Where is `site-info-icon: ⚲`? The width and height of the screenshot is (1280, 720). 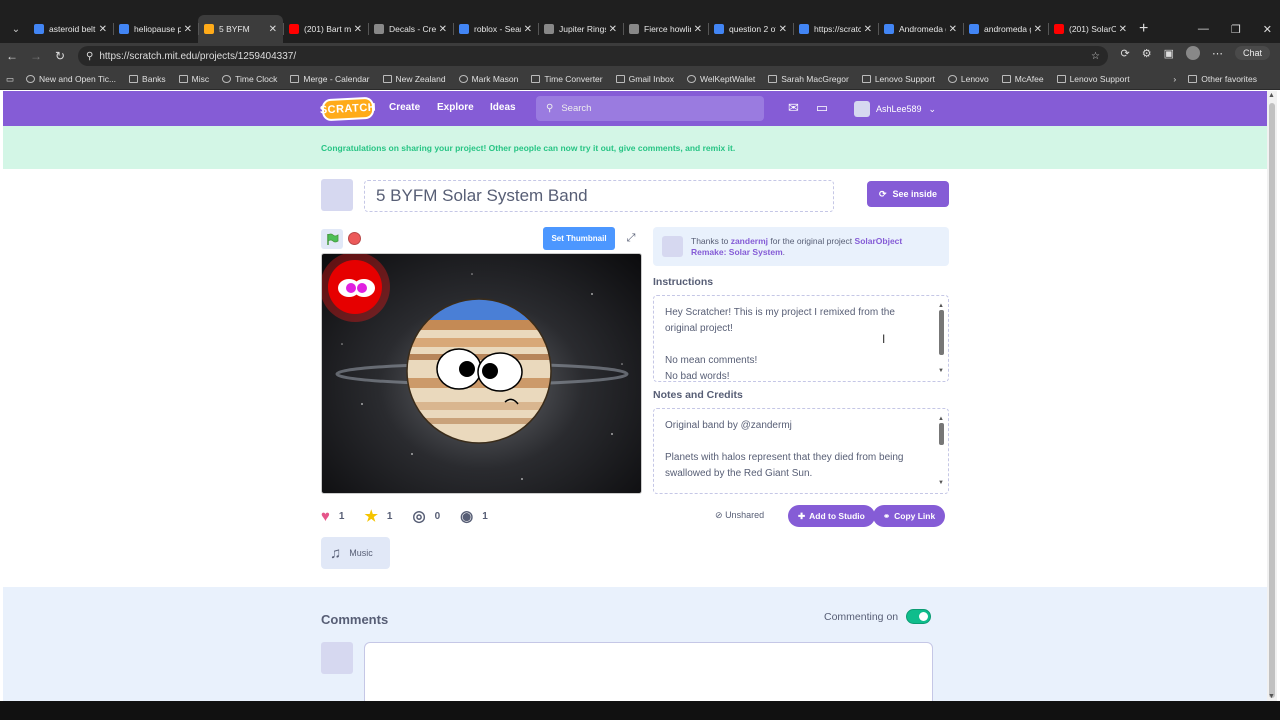
site-info-icon: ⚲ is located at coordinates (89, 56).